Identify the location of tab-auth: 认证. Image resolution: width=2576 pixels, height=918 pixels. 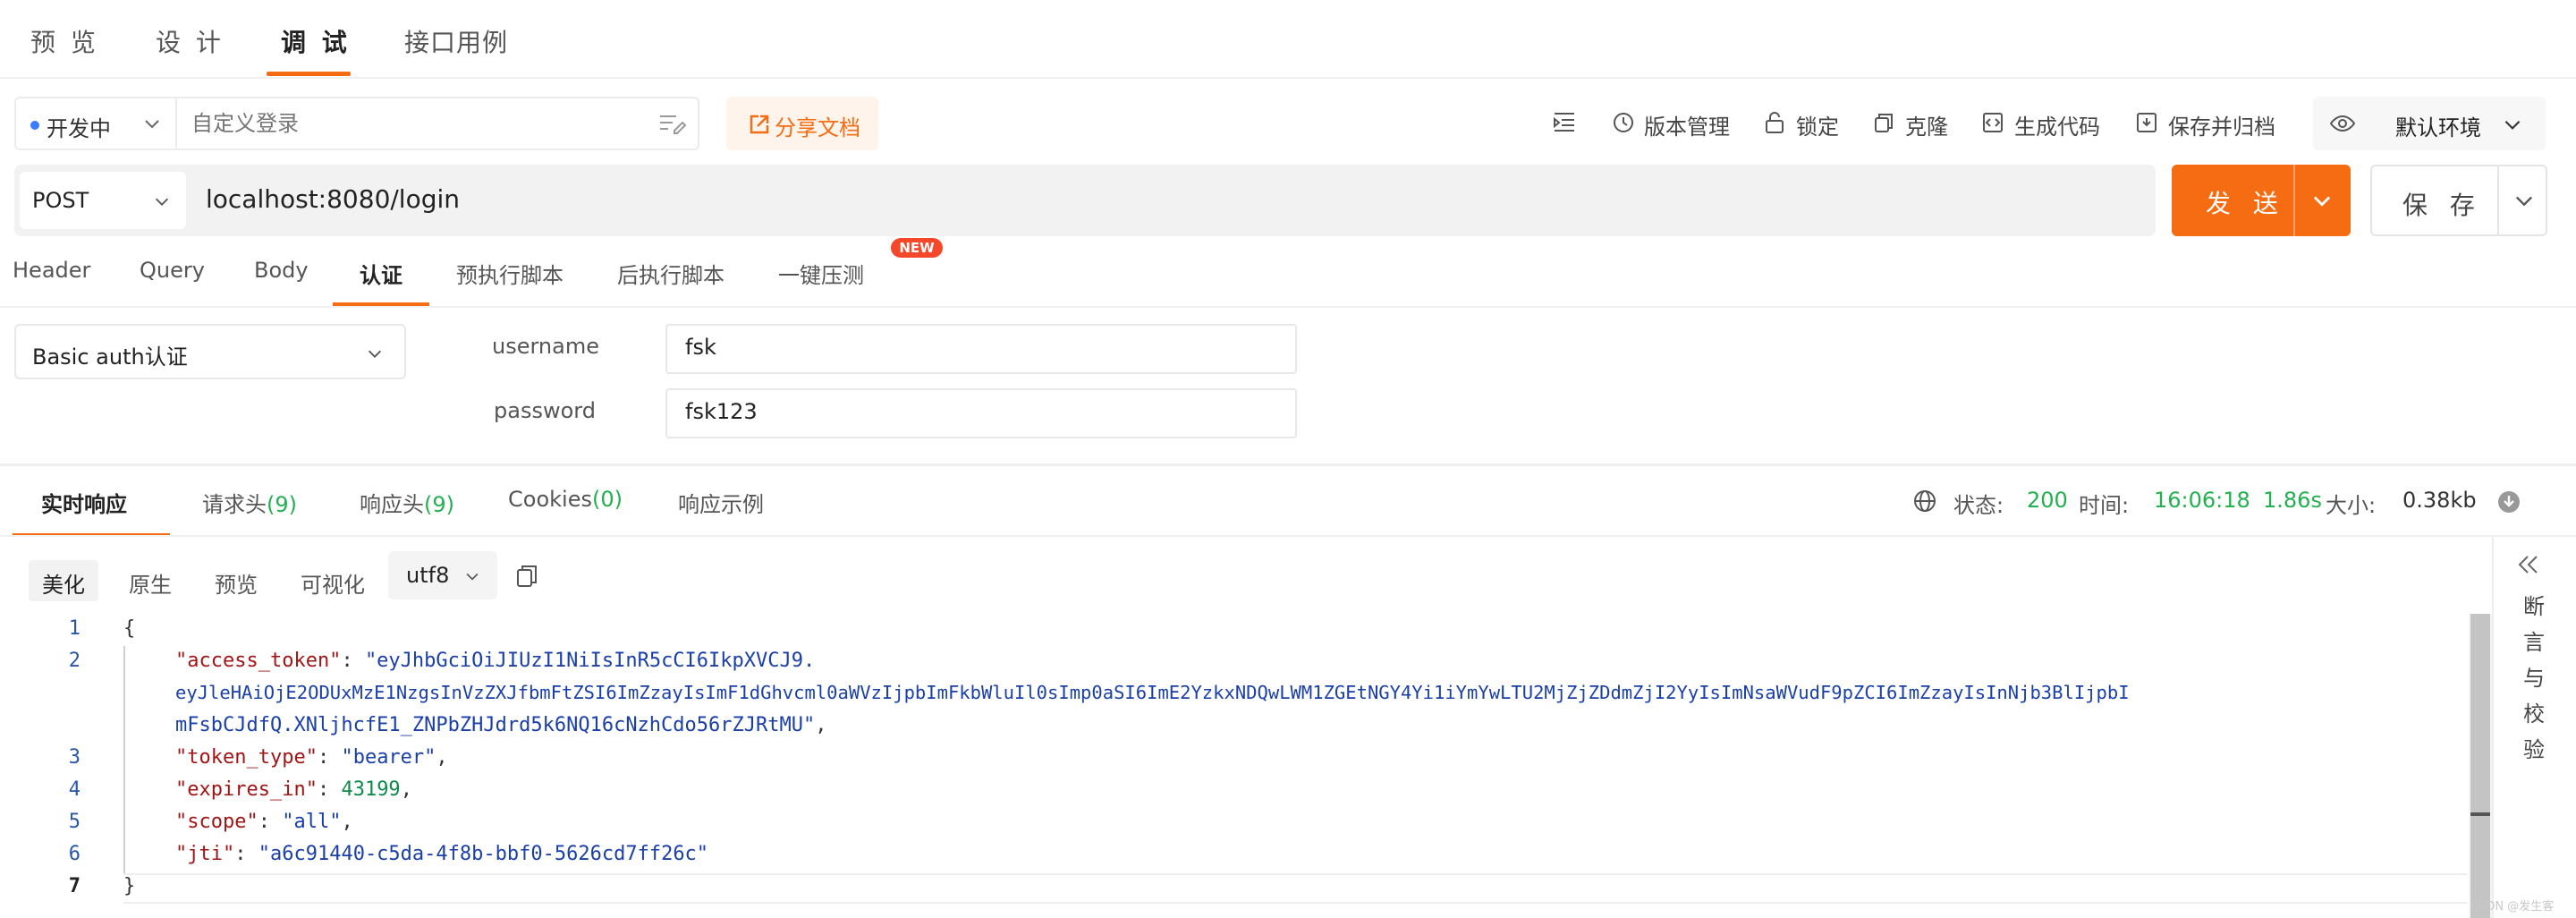
(381, 273).